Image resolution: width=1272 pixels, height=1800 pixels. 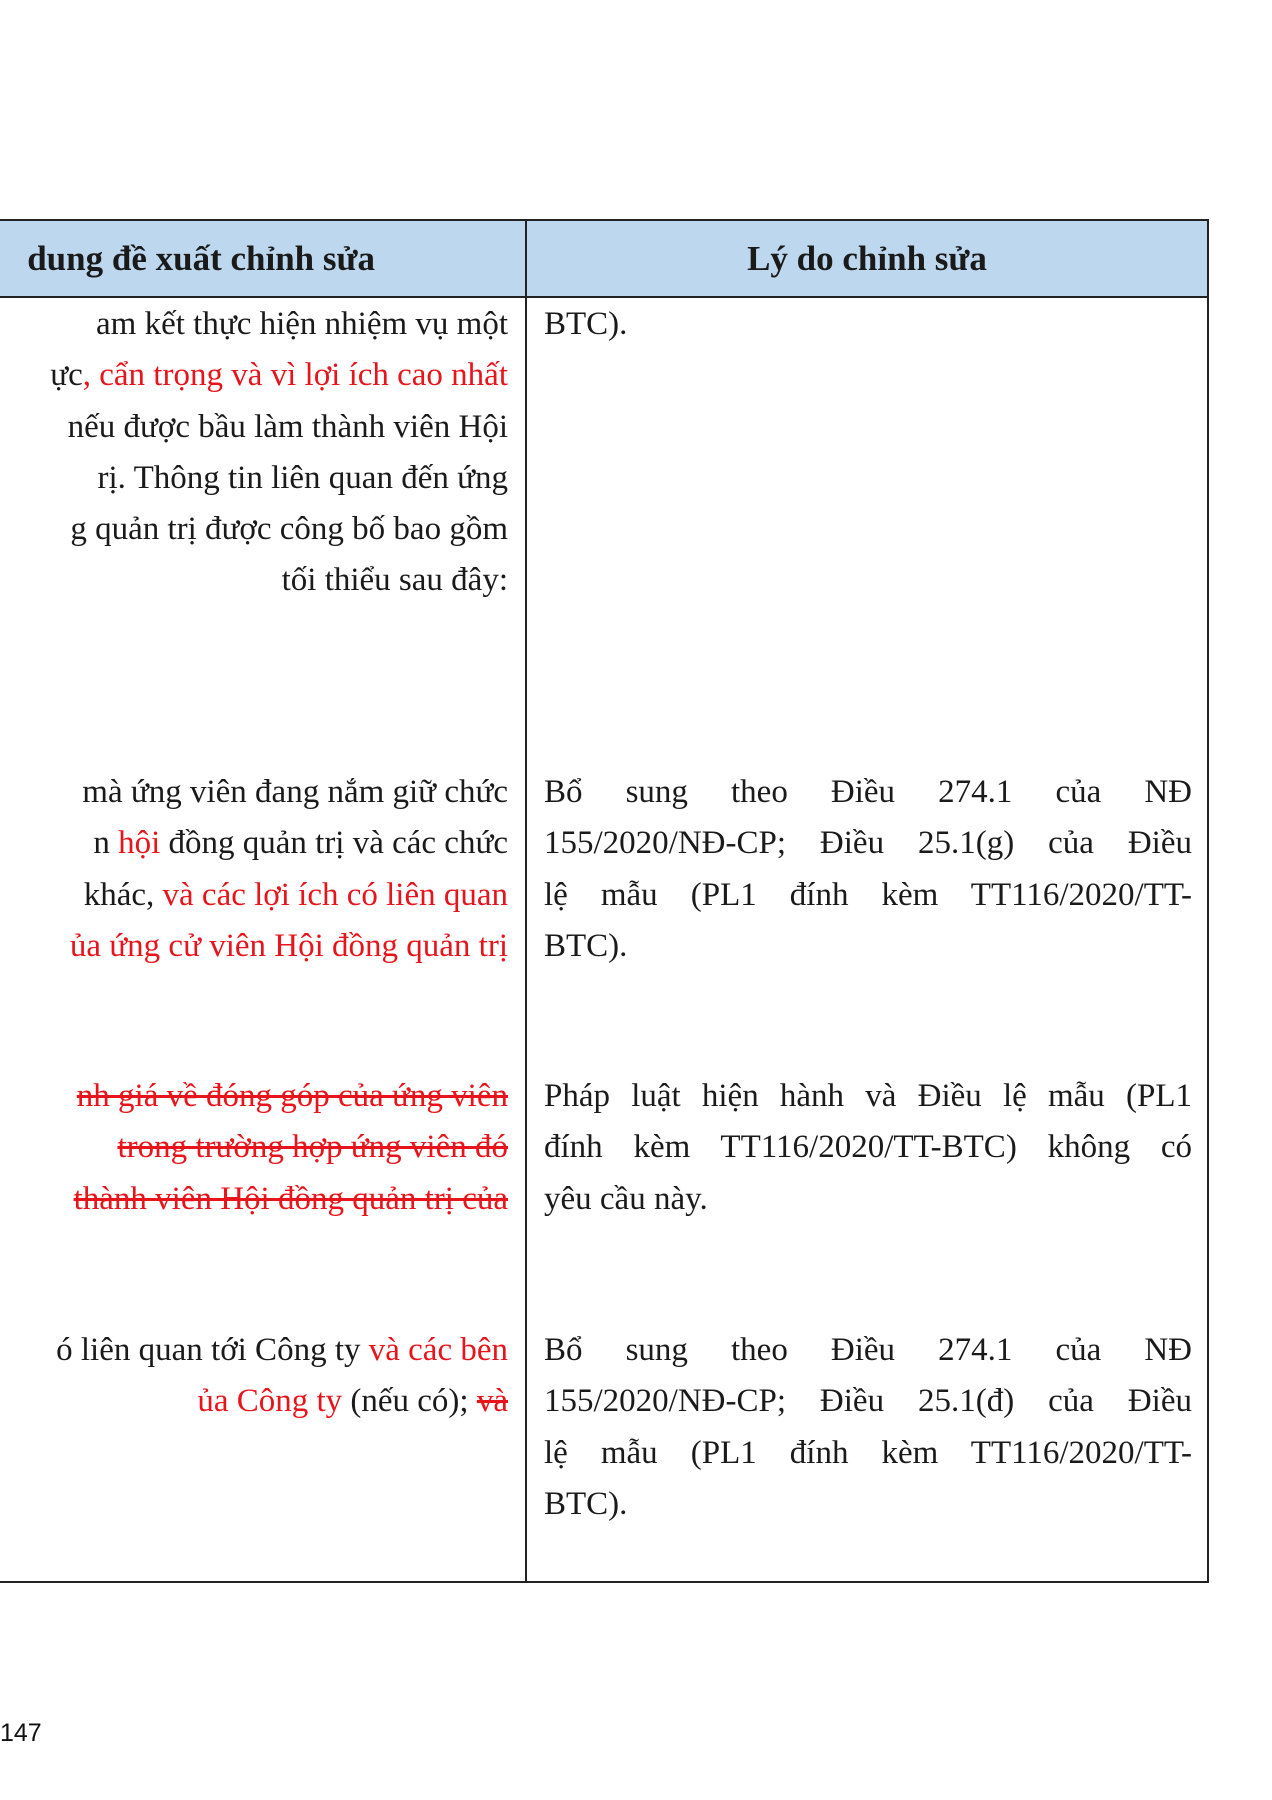 I want to click on proposed-text-line: g quản trị được công bố bao gồm, so click(x=262, y=529).